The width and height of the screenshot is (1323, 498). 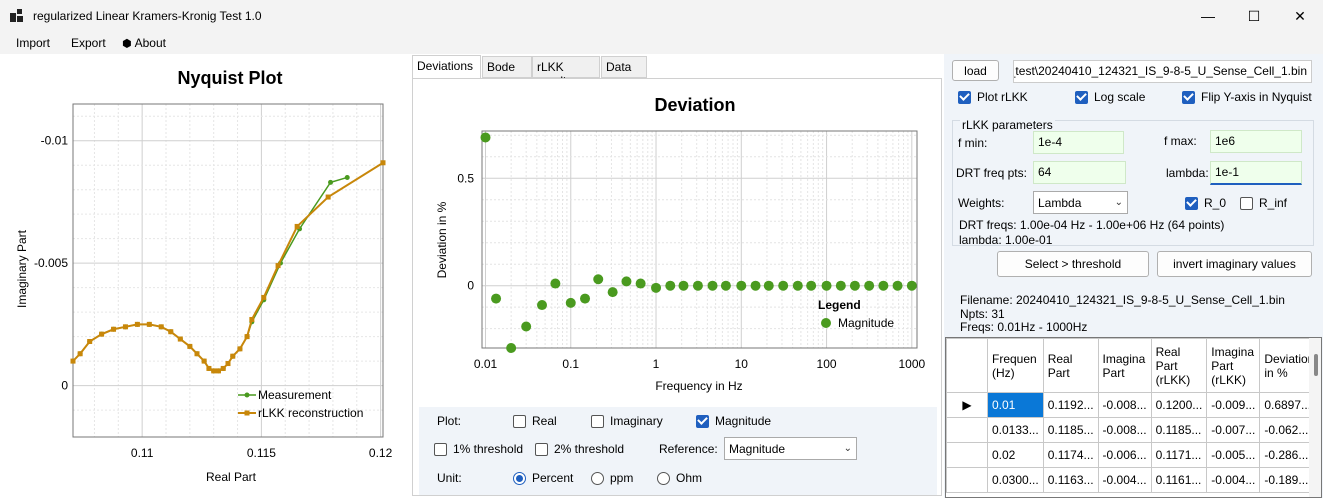 I want to click on fmax-input: 1e6, so click(x=1256, y=141).